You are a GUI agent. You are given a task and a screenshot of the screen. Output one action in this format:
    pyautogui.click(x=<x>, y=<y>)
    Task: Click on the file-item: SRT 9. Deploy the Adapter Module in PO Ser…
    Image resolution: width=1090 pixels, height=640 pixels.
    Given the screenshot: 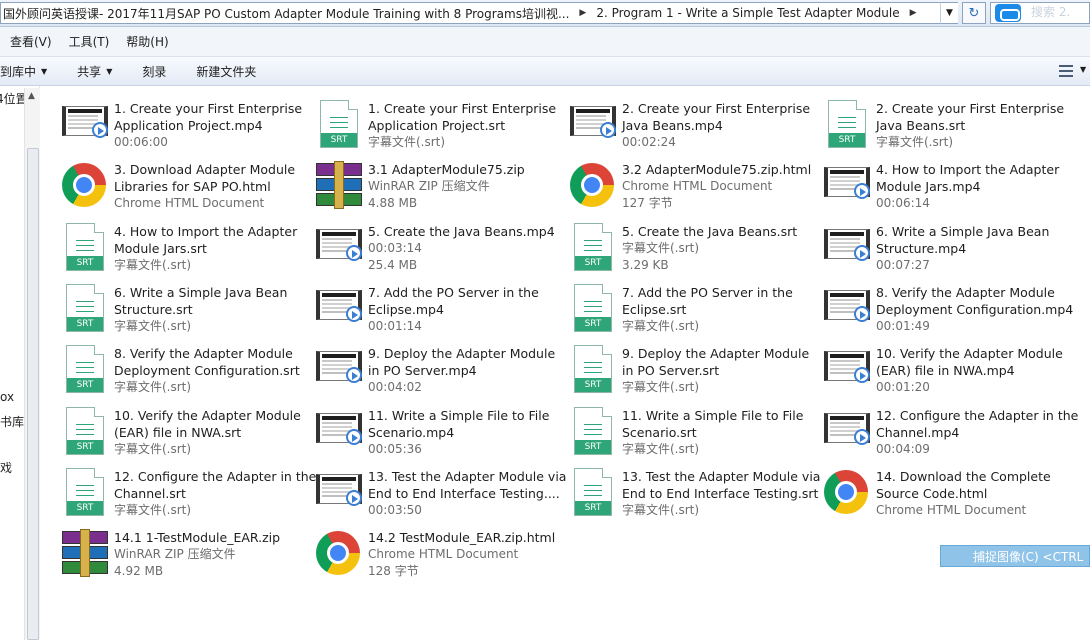 What is the action you would take?
    pyautogui.click(x=678, y=366)
    